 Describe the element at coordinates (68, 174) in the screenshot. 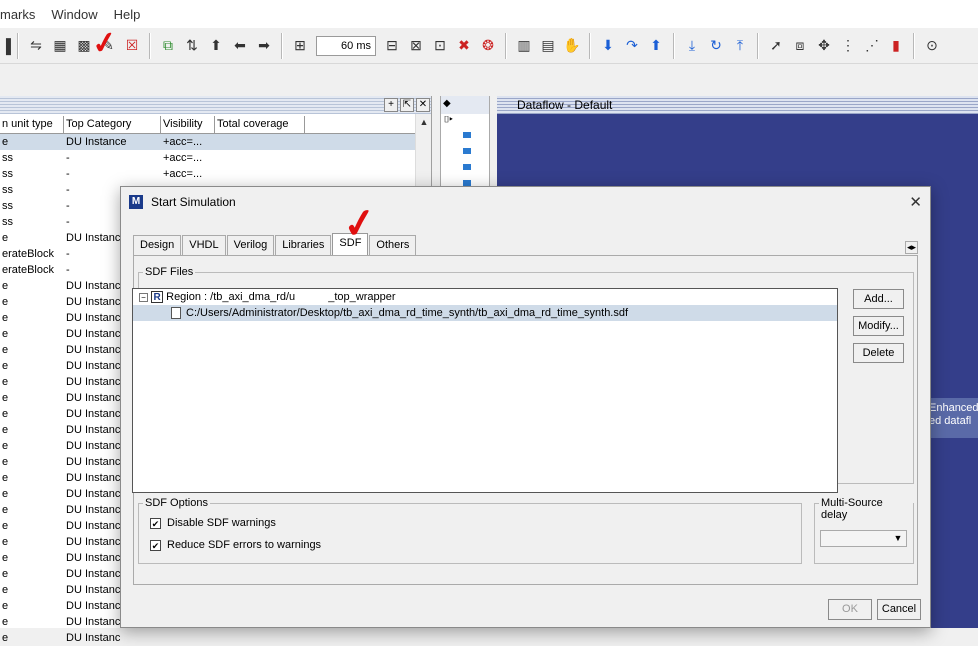

I see `table-cell: -` at that location.